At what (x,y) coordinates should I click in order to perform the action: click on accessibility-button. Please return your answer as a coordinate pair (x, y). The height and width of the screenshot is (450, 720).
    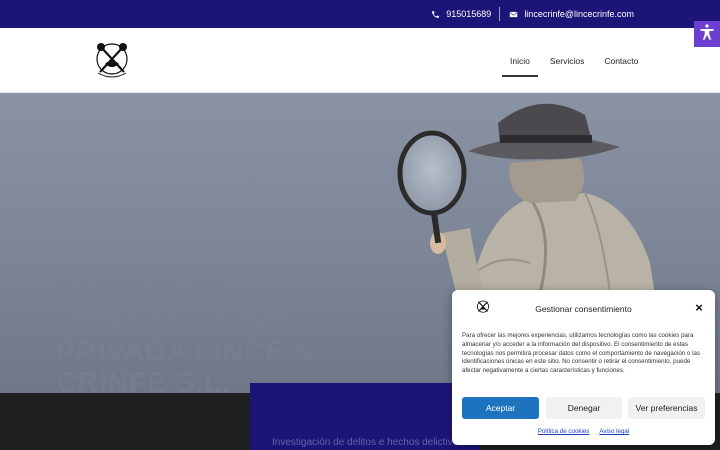
    Looking at the image, I should click on (707, 34).